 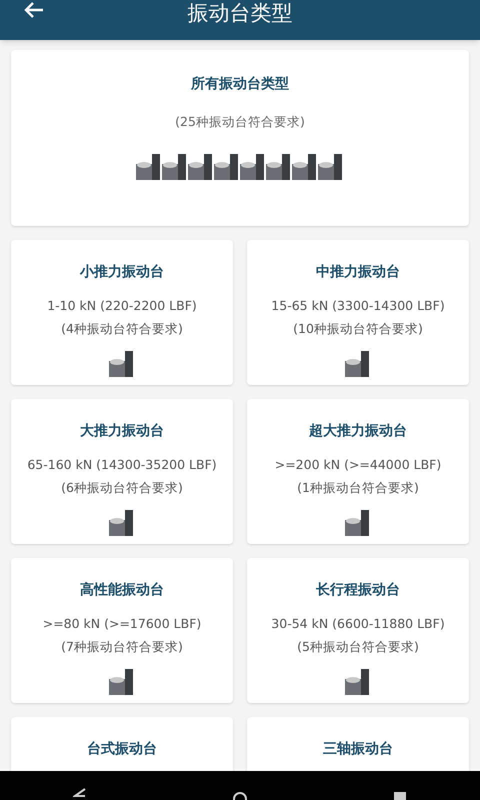 What do you see at coordinates (122, 465) in the screenshot?
I see `thrust-range: 65-160 kN (14300-35200 LBF)` at bounding box center [122, 465].